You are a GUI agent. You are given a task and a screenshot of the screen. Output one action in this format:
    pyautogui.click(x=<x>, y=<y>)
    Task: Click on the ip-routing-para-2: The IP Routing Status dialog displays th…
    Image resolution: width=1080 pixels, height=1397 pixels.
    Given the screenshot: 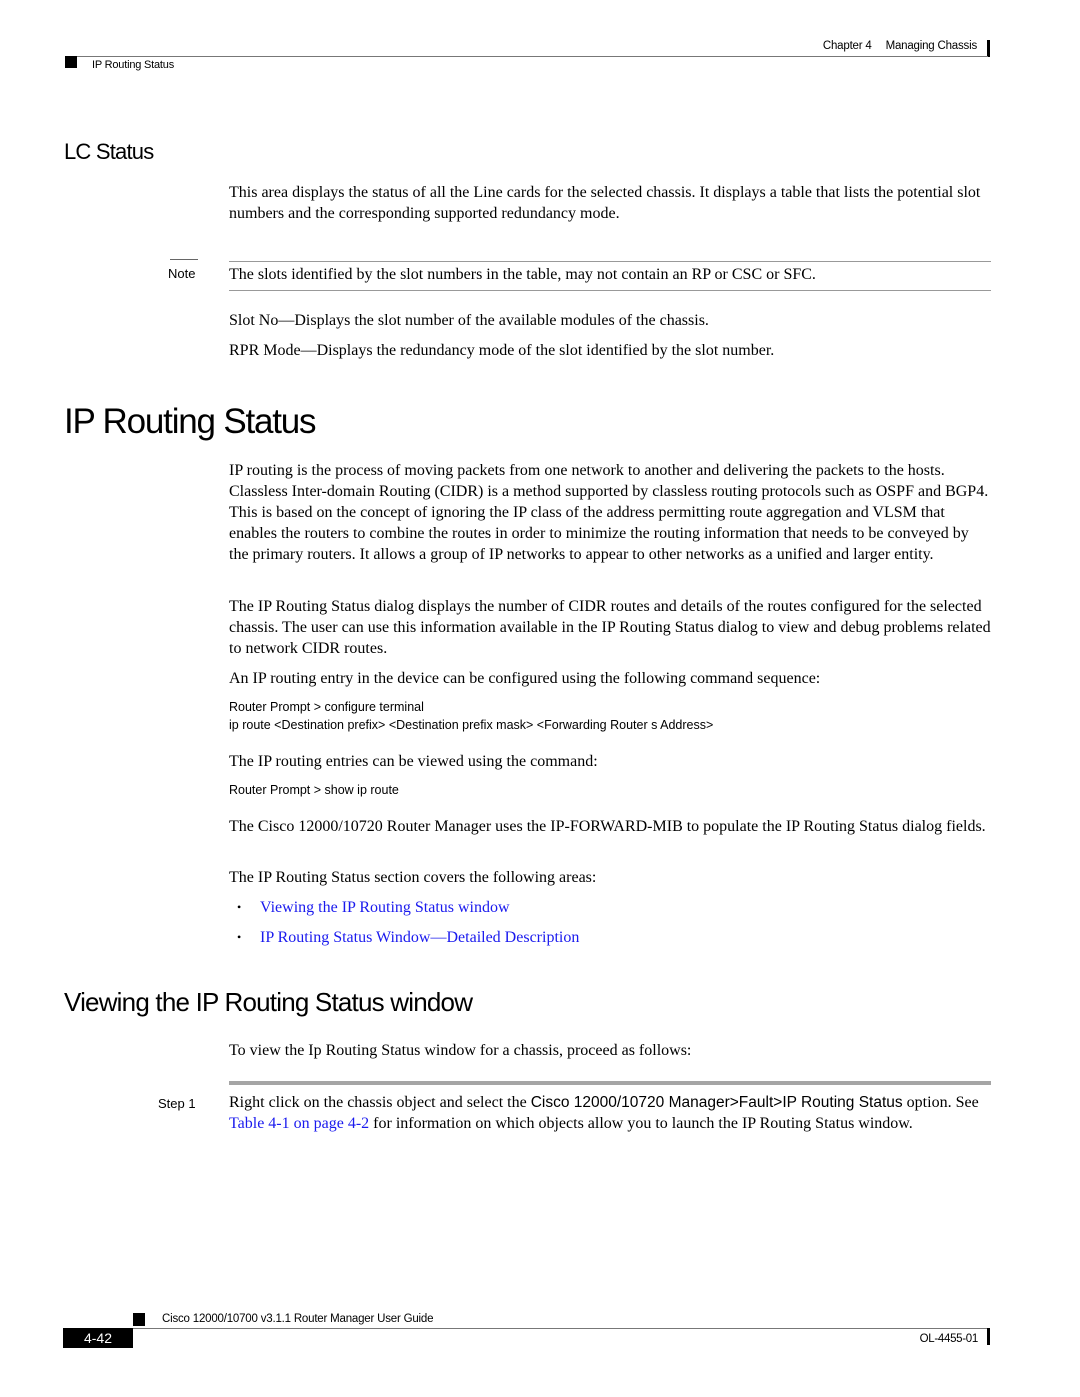 What is the action you would take?
    pyautogui.click(x=610, y=627)
    